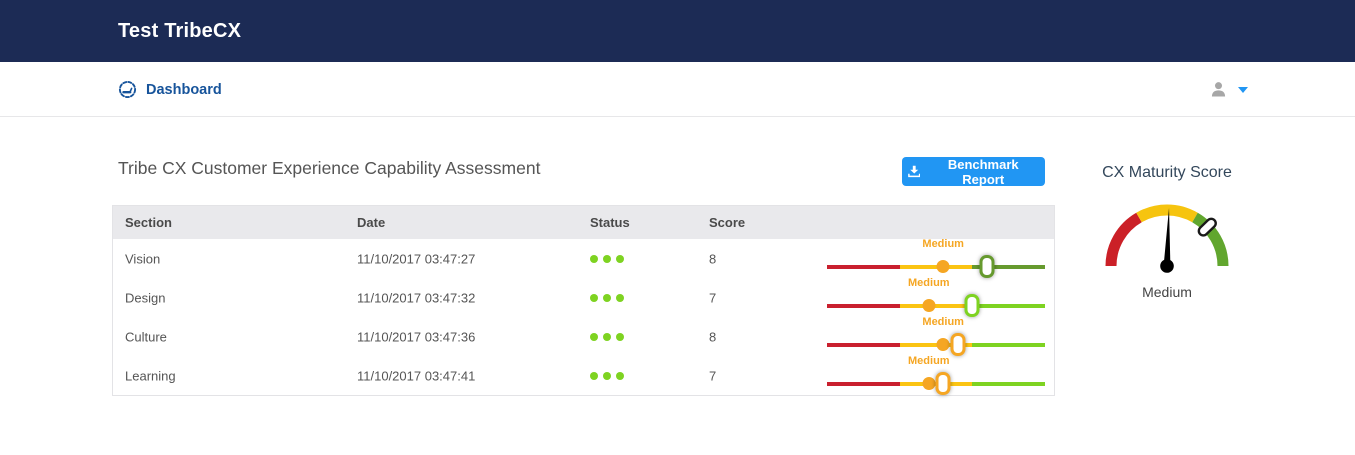 The width and height of the screenshot is (1355, 455). I want to click on gauge-title: CX Maturity Score, so click(1167, 172).